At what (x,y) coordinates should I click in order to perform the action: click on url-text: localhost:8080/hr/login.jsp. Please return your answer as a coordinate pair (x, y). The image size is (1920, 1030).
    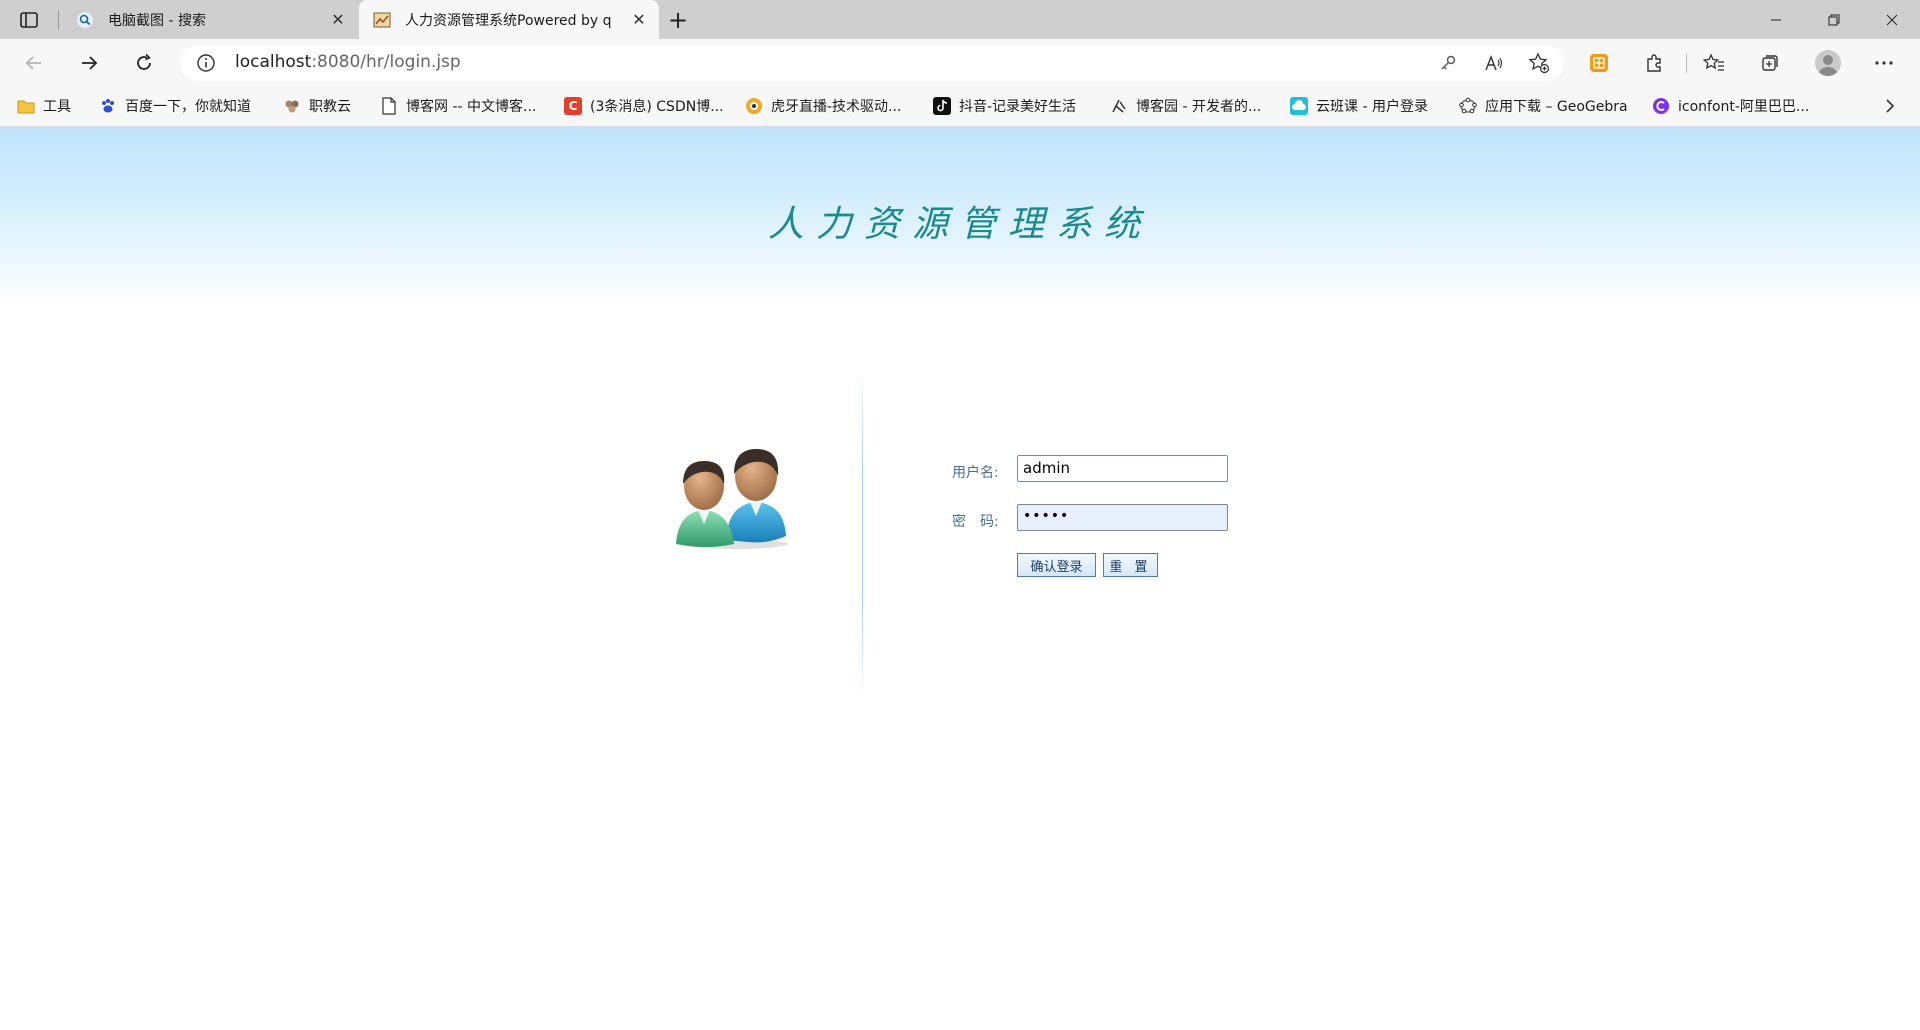
    Looking at the image, I should click on (348, 62).